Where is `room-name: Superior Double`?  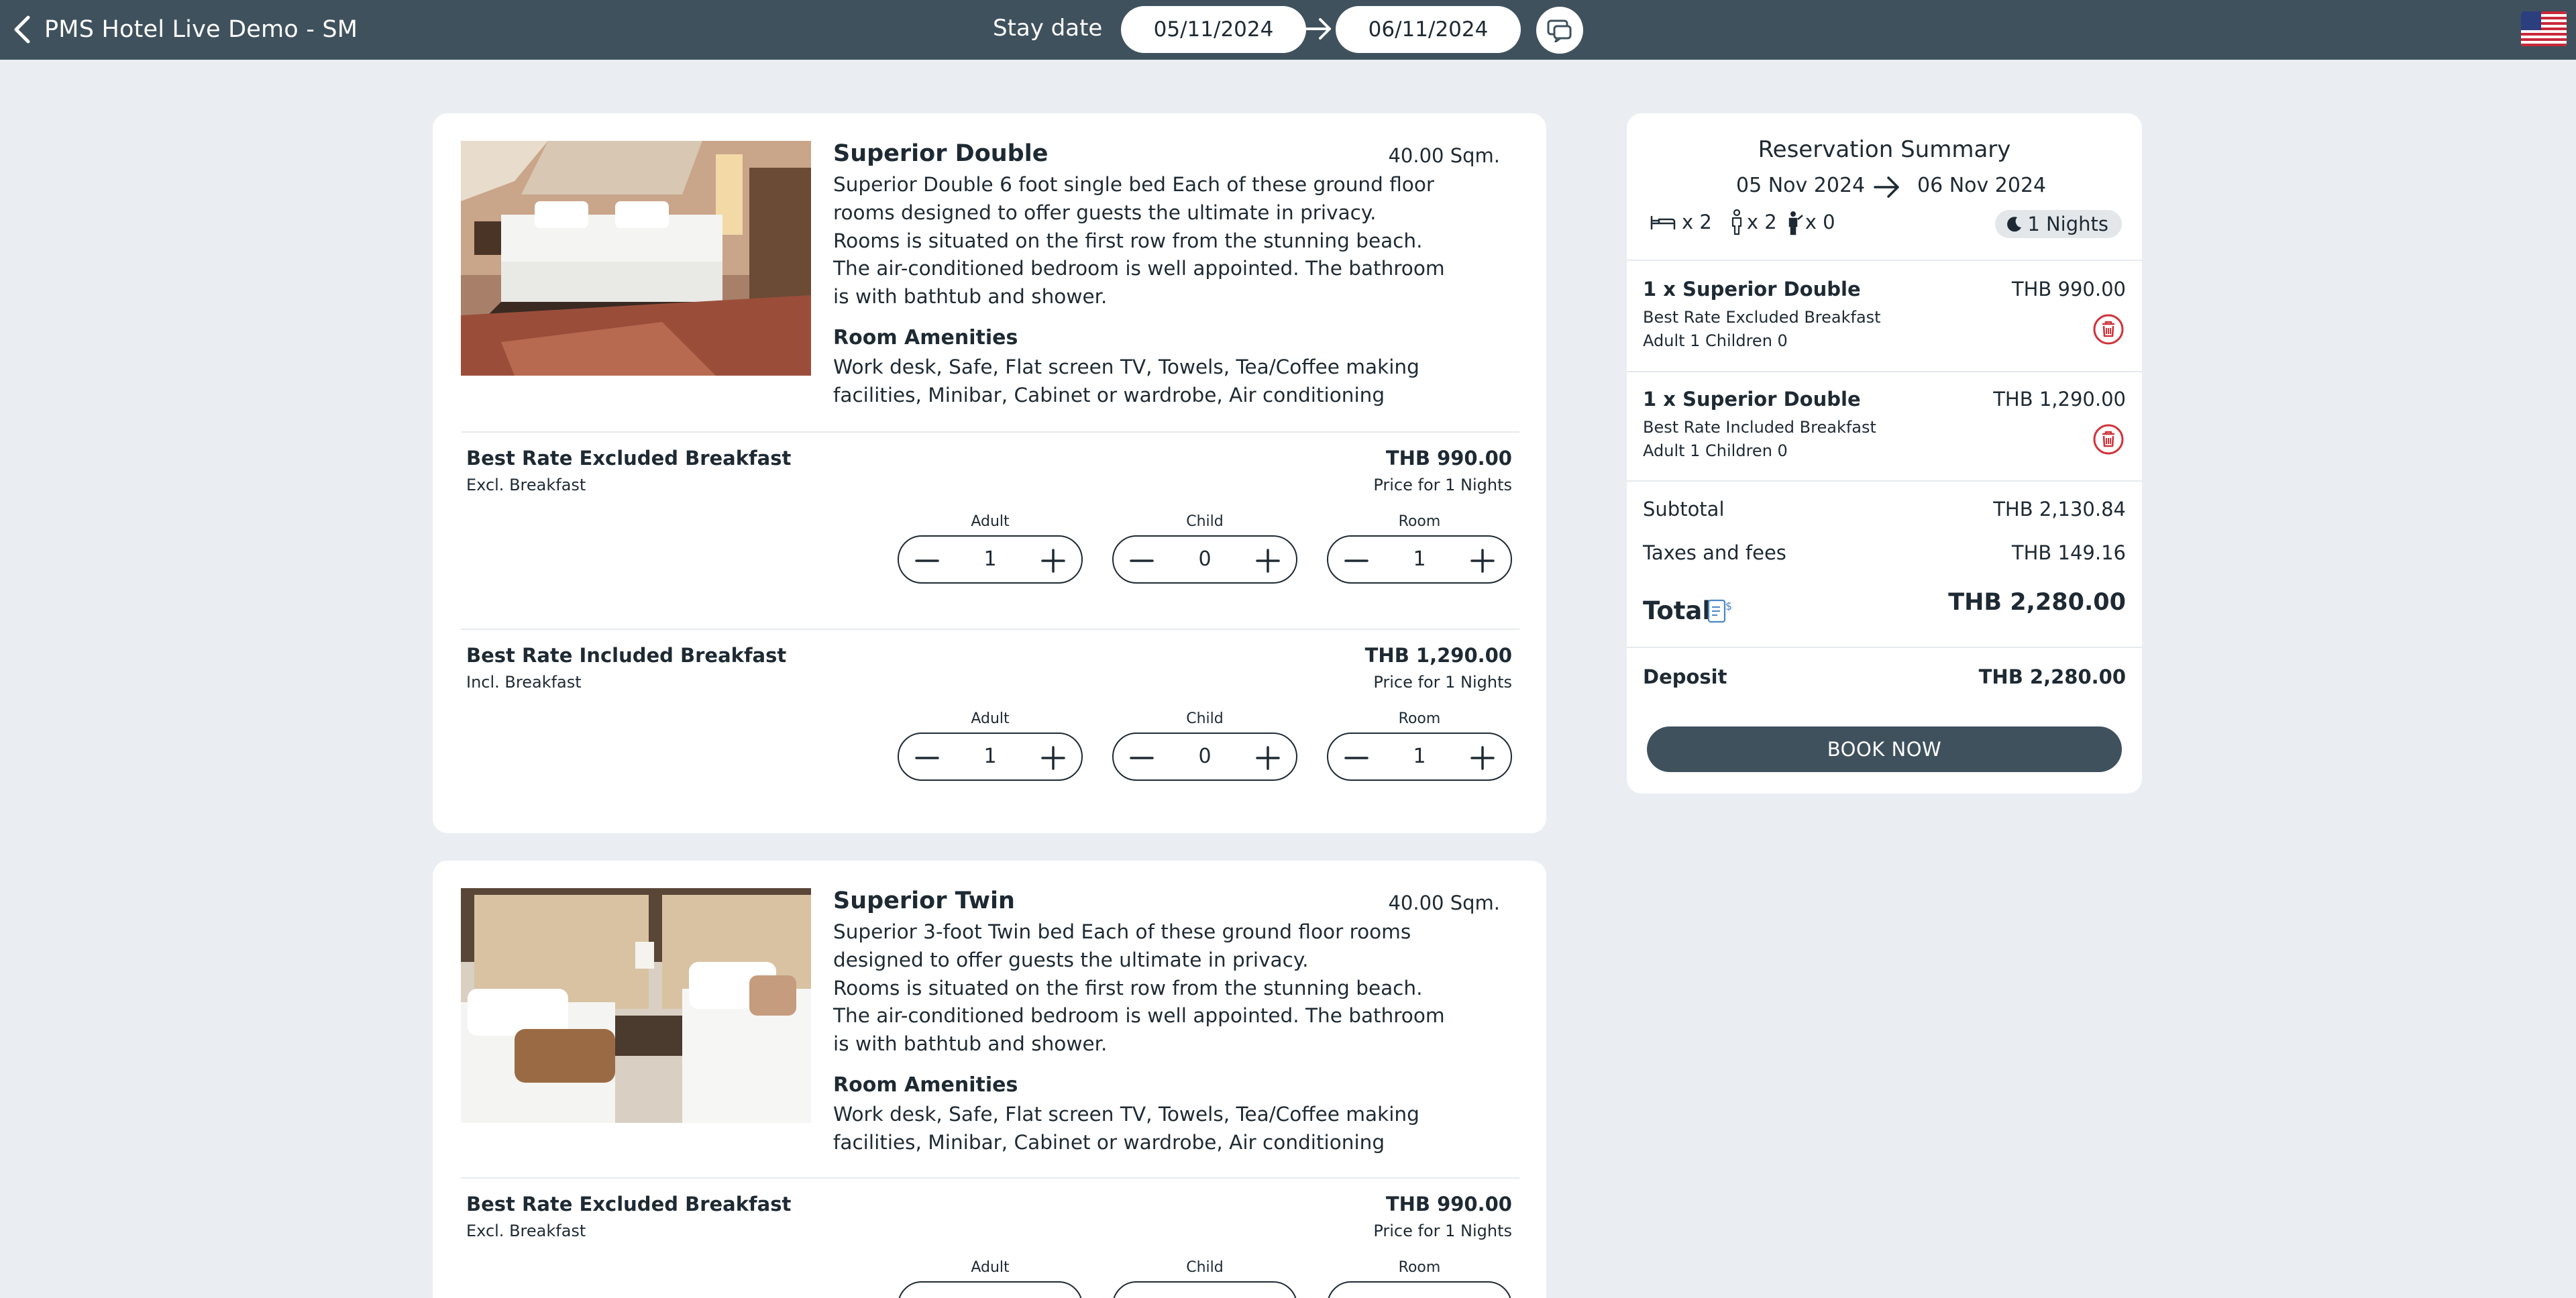
room-name: Superior Double is located at coordinates (941, 153).